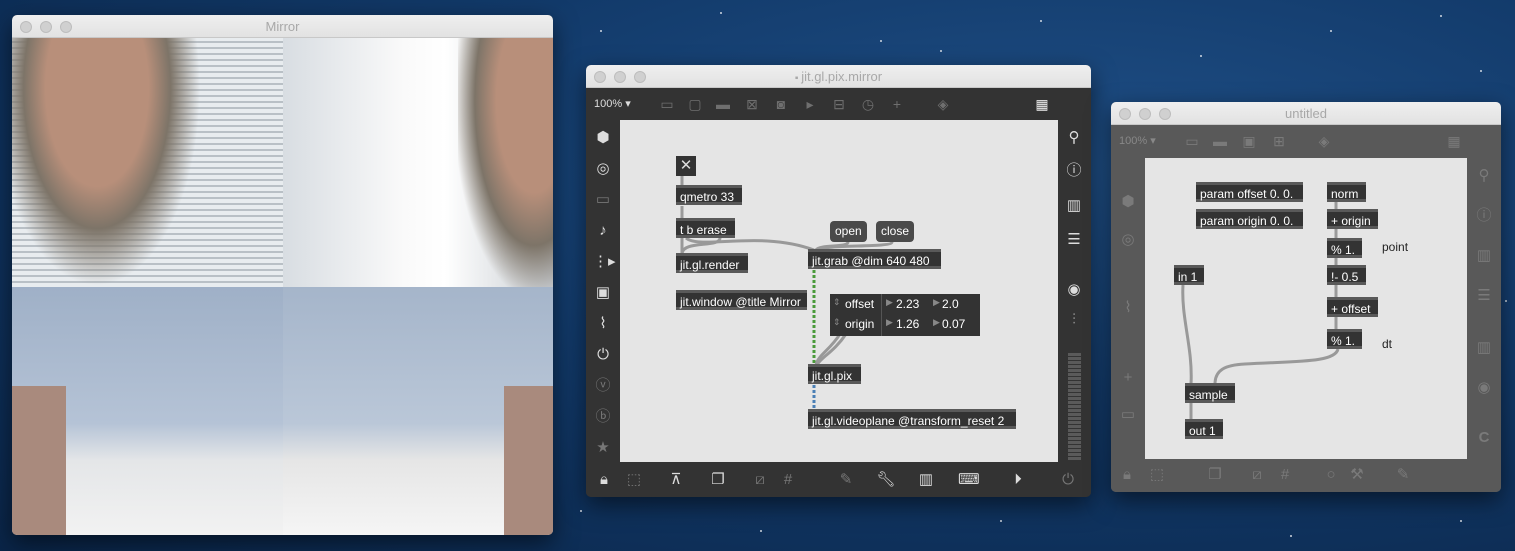 The image size is (1515, 551). I want to click on jit-window-object: jit.window @title Mirror, so click(741, 300).